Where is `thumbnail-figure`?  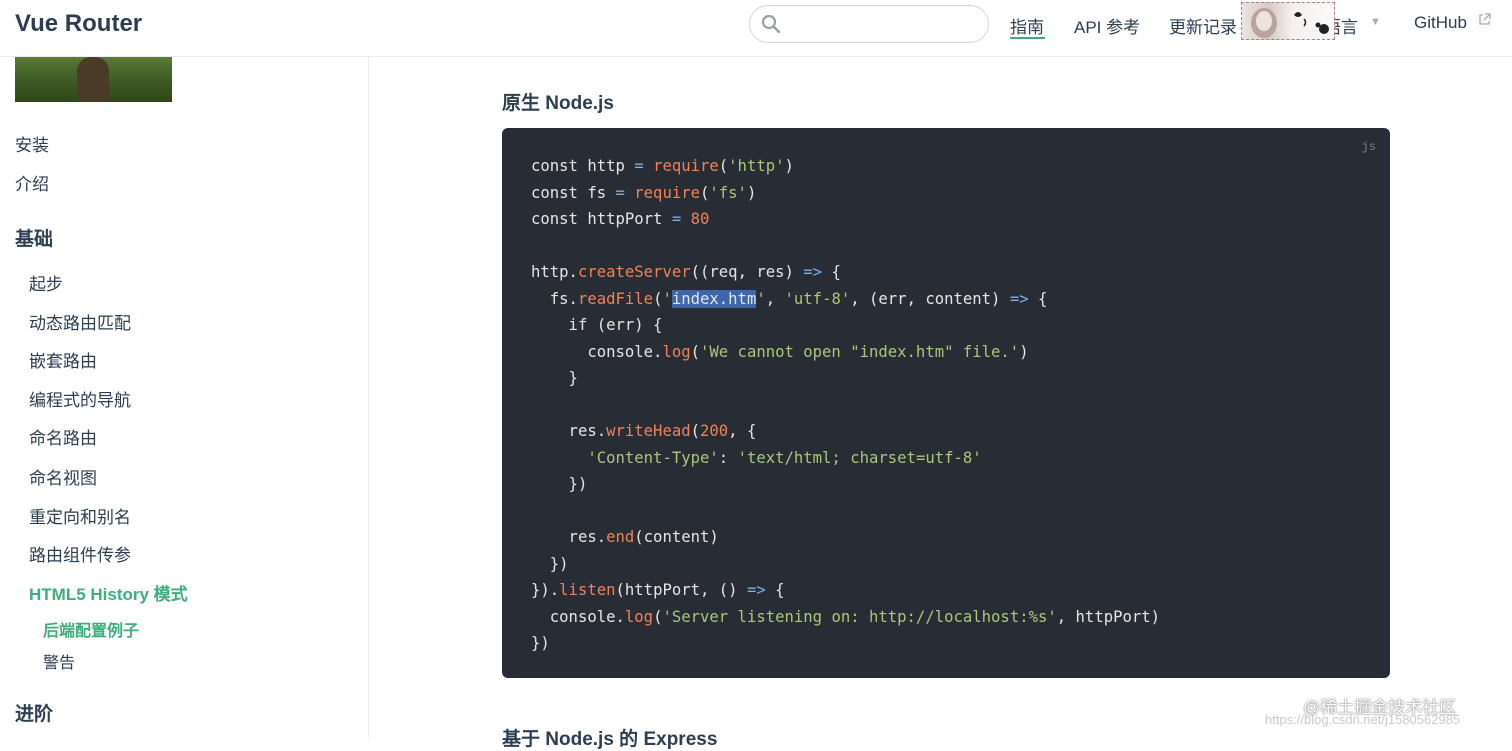
thumbnail-figure is located at coordinates (93, 79).